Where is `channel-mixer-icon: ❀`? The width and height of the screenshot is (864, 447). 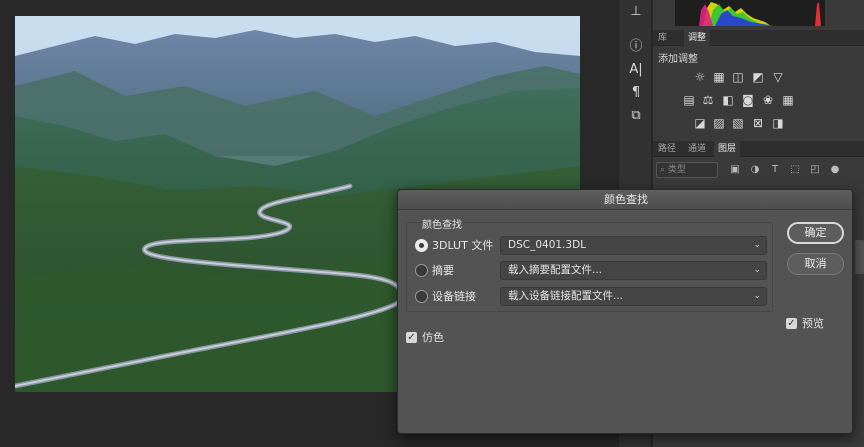
channel-mixer-icon: ❀ is located at coordinates (768, 100).